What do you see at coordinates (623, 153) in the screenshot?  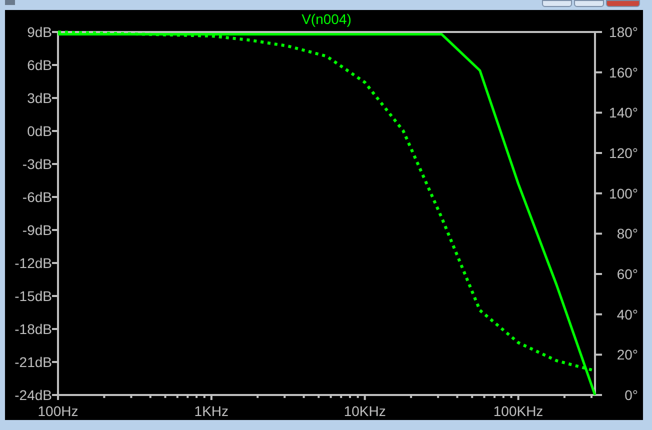 I see `y2-tick-label: 120°` at bounding box center [623, 153].